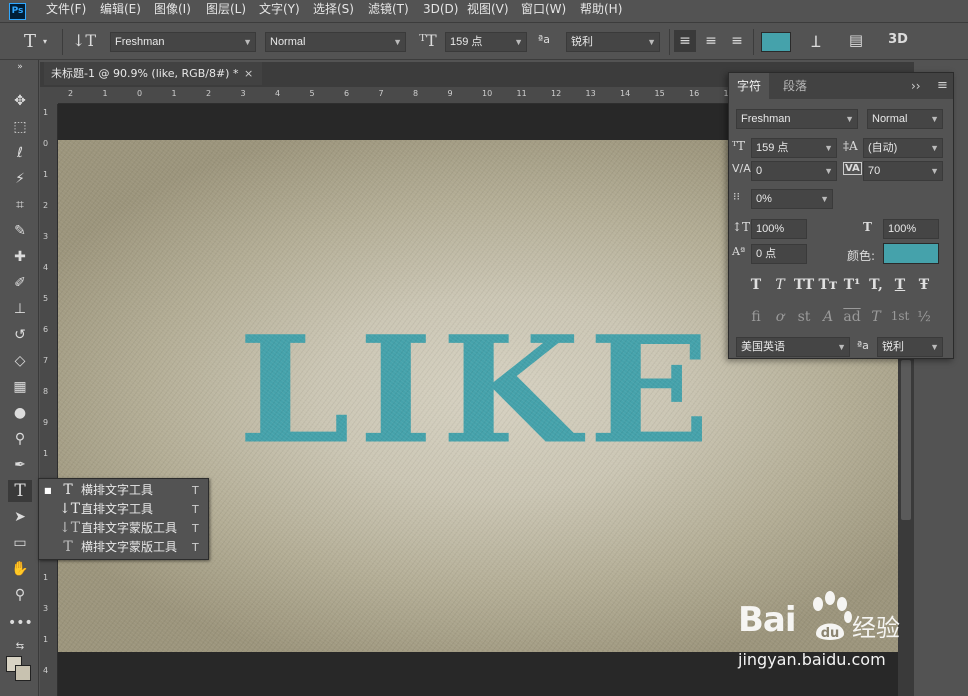  Describe the element at coordinates (685, 41) in the screenshot. I see `align-left-icon: ≡` at that location.